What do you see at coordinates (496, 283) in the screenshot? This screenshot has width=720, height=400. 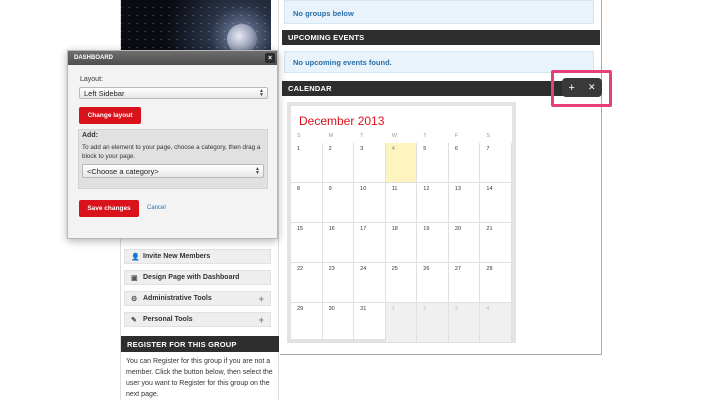 I see `calendar-day-cell: 28` at bounding box center [496, 283].